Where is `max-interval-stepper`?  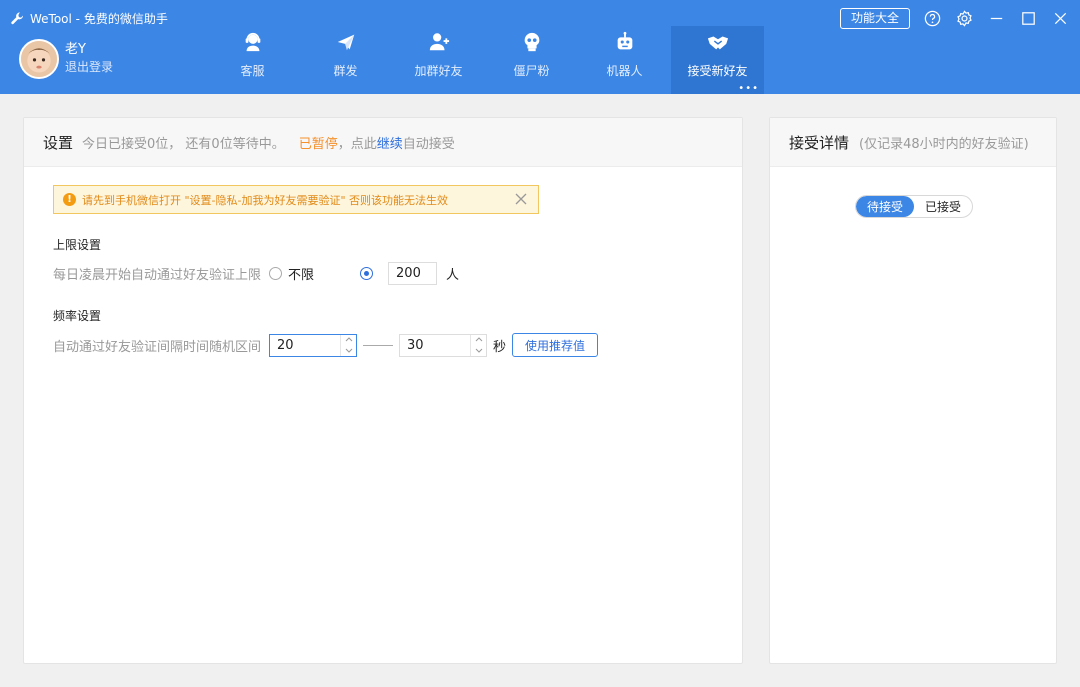
max-interval-stepper is located at coordinates (443, 345).